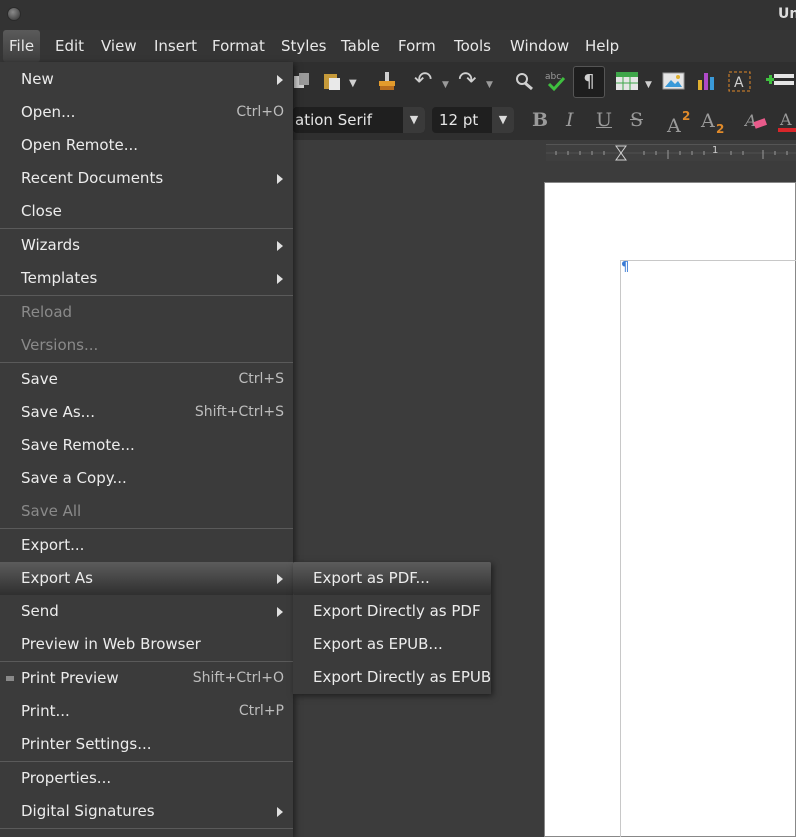 The image size is (796, 837). I want to click on menu-format: Format, so click(238, 46).